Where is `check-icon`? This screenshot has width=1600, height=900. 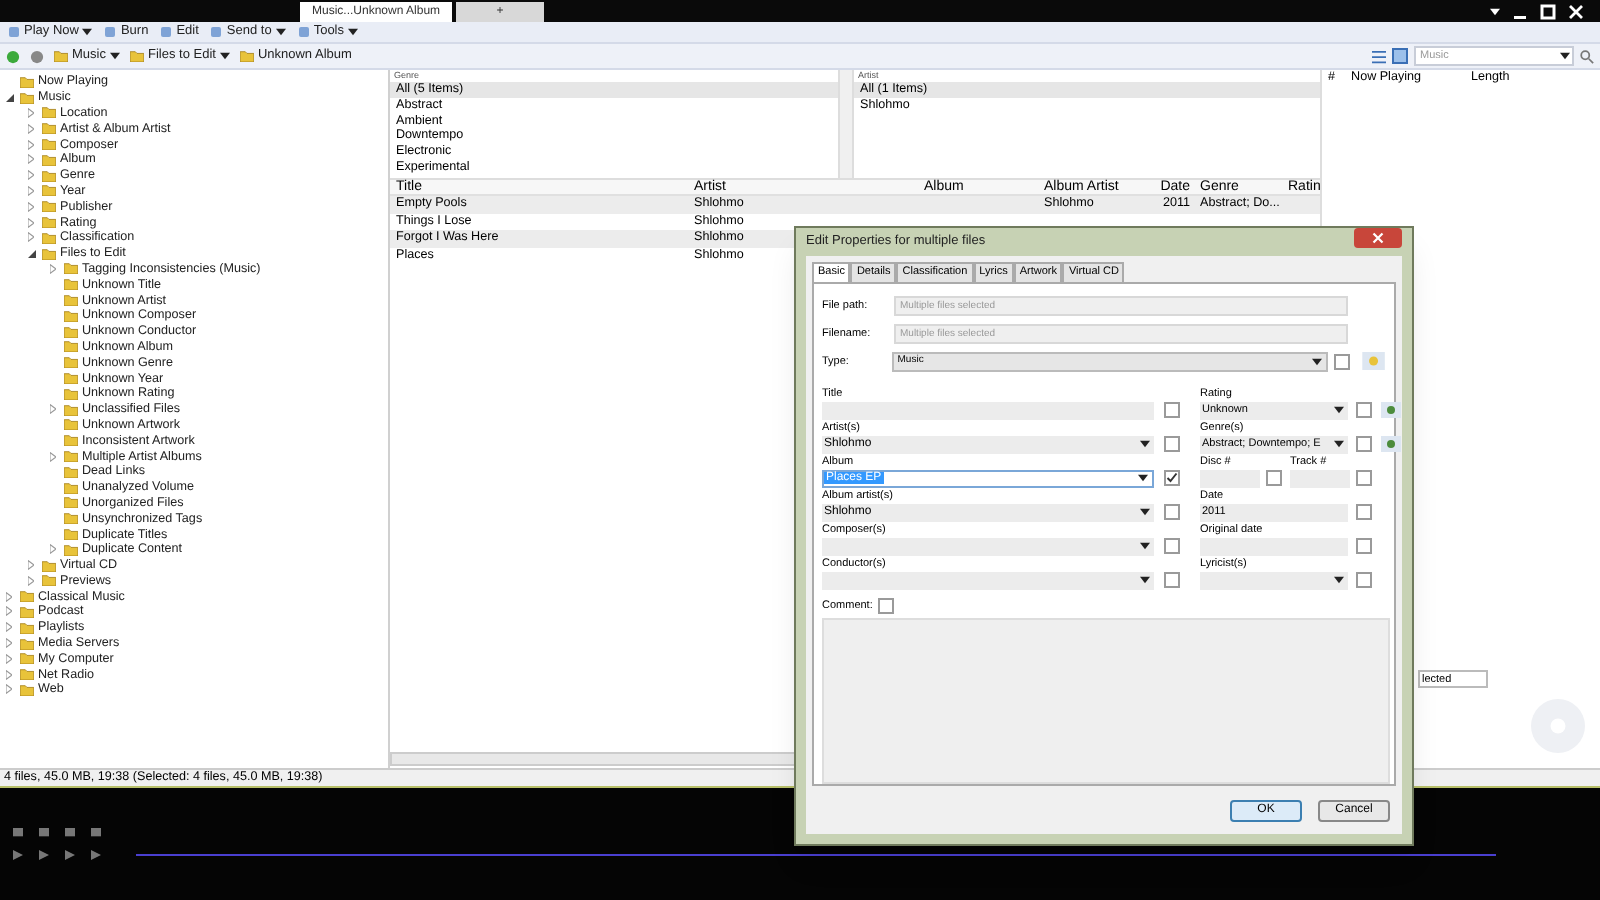
check-icon is located at coordinates (1172, 478).